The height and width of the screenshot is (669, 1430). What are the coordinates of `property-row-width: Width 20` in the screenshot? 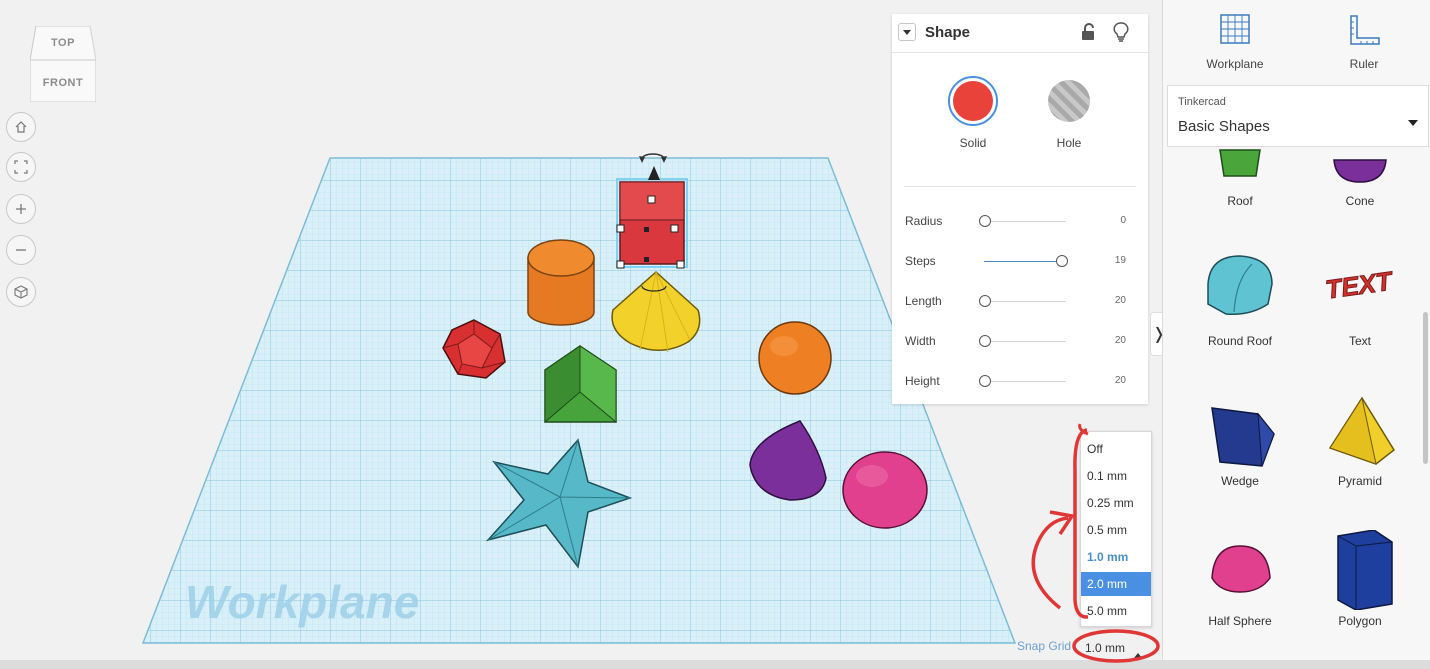 It's located at (1020, 342).